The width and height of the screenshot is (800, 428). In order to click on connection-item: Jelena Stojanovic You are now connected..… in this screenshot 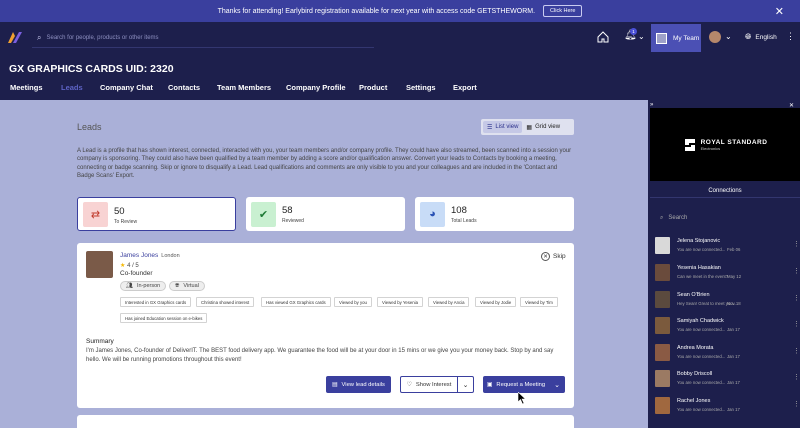, I will do `click(727, 248)`.